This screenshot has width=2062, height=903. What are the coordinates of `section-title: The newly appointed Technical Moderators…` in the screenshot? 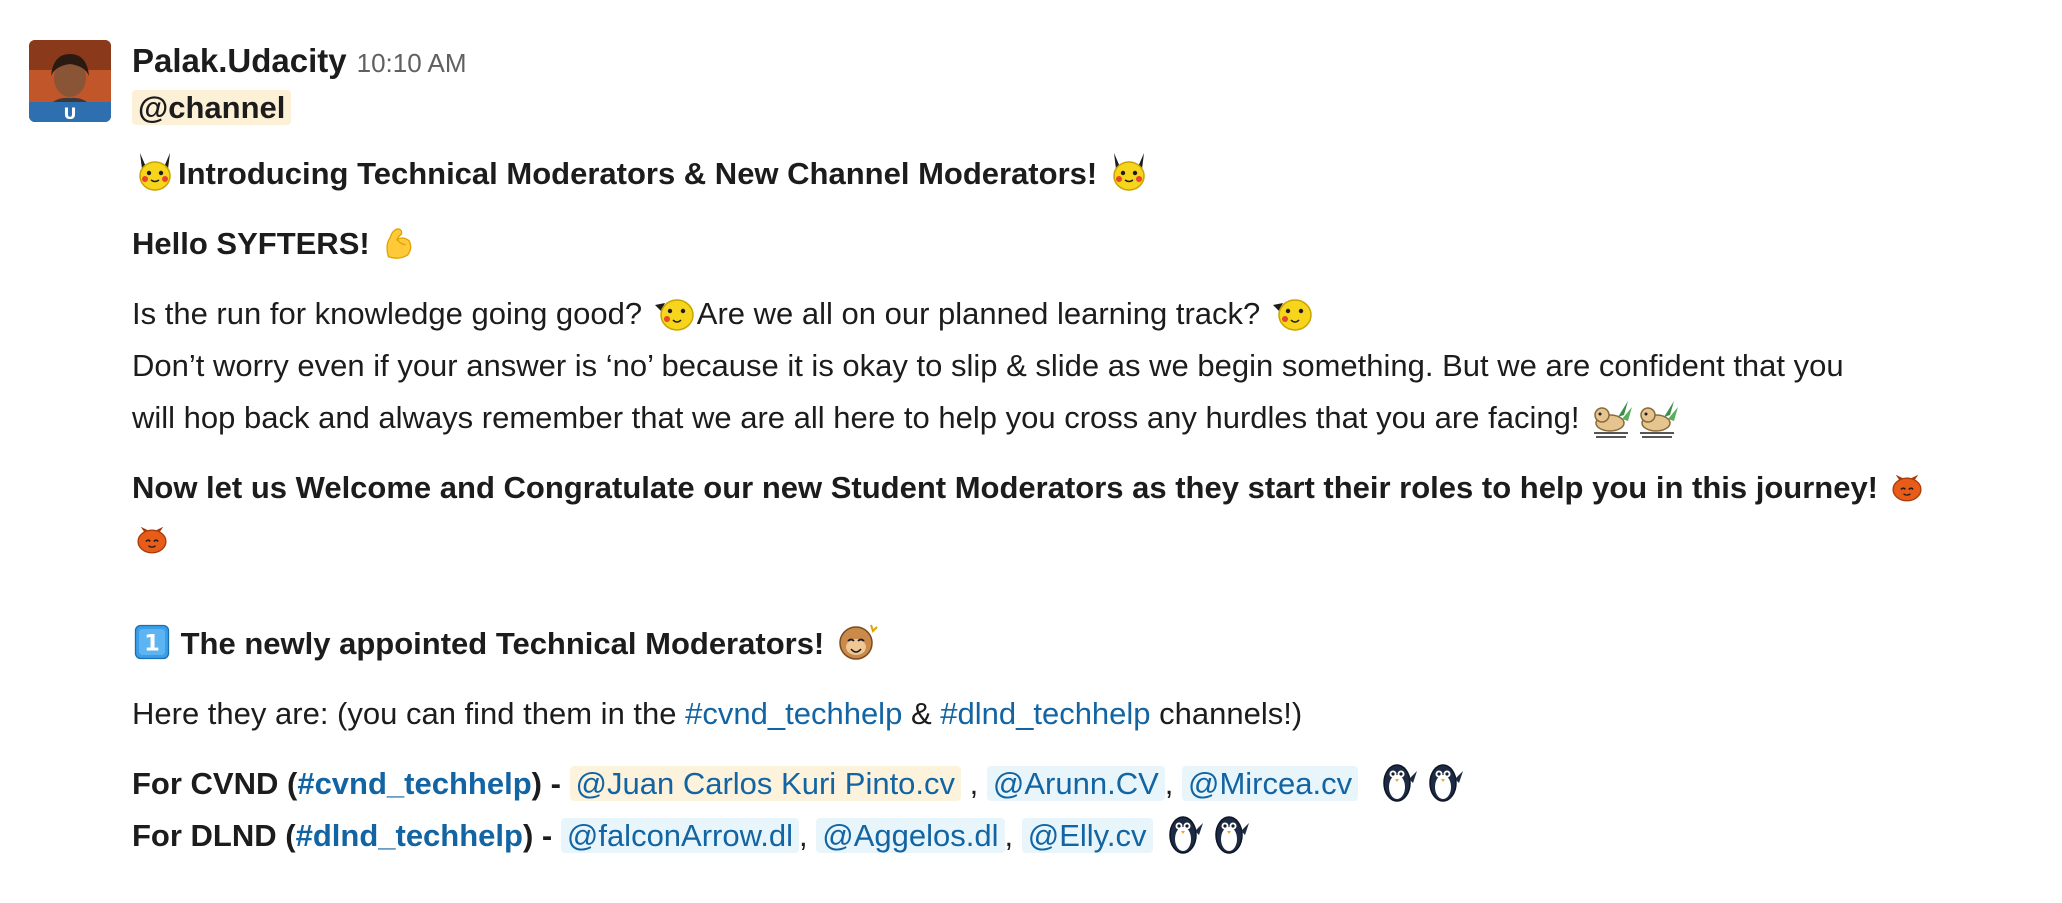 It's located at (502, 643).